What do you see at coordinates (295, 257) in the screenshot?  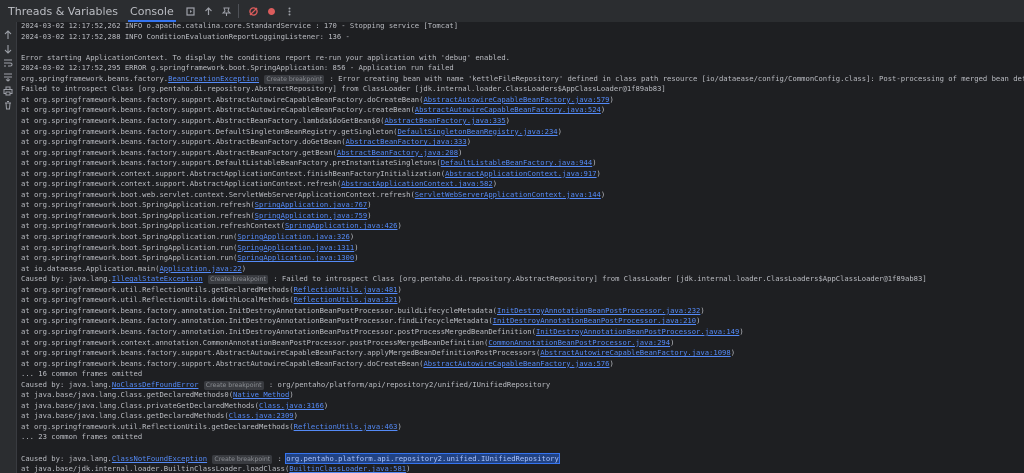 I see `source-link: SpringApplication.java:1300` at bounding box center [295, 257].